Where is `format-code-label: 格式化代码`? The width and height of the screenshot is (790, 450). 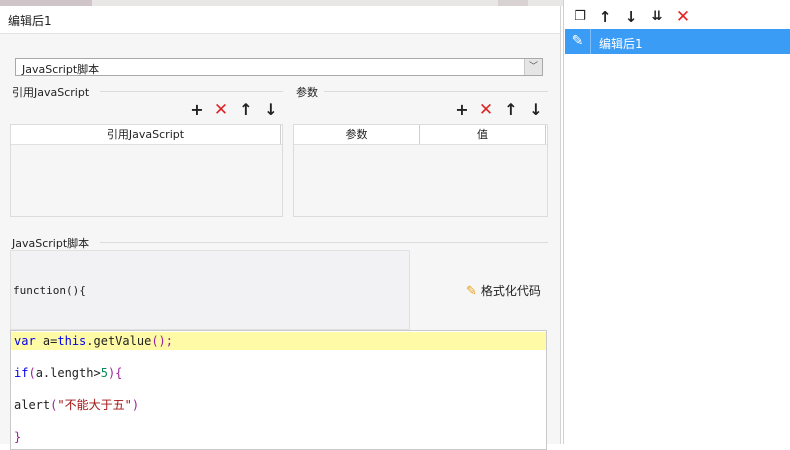 format-code-label: 格式化代码 is located at coordinates (510, 291).